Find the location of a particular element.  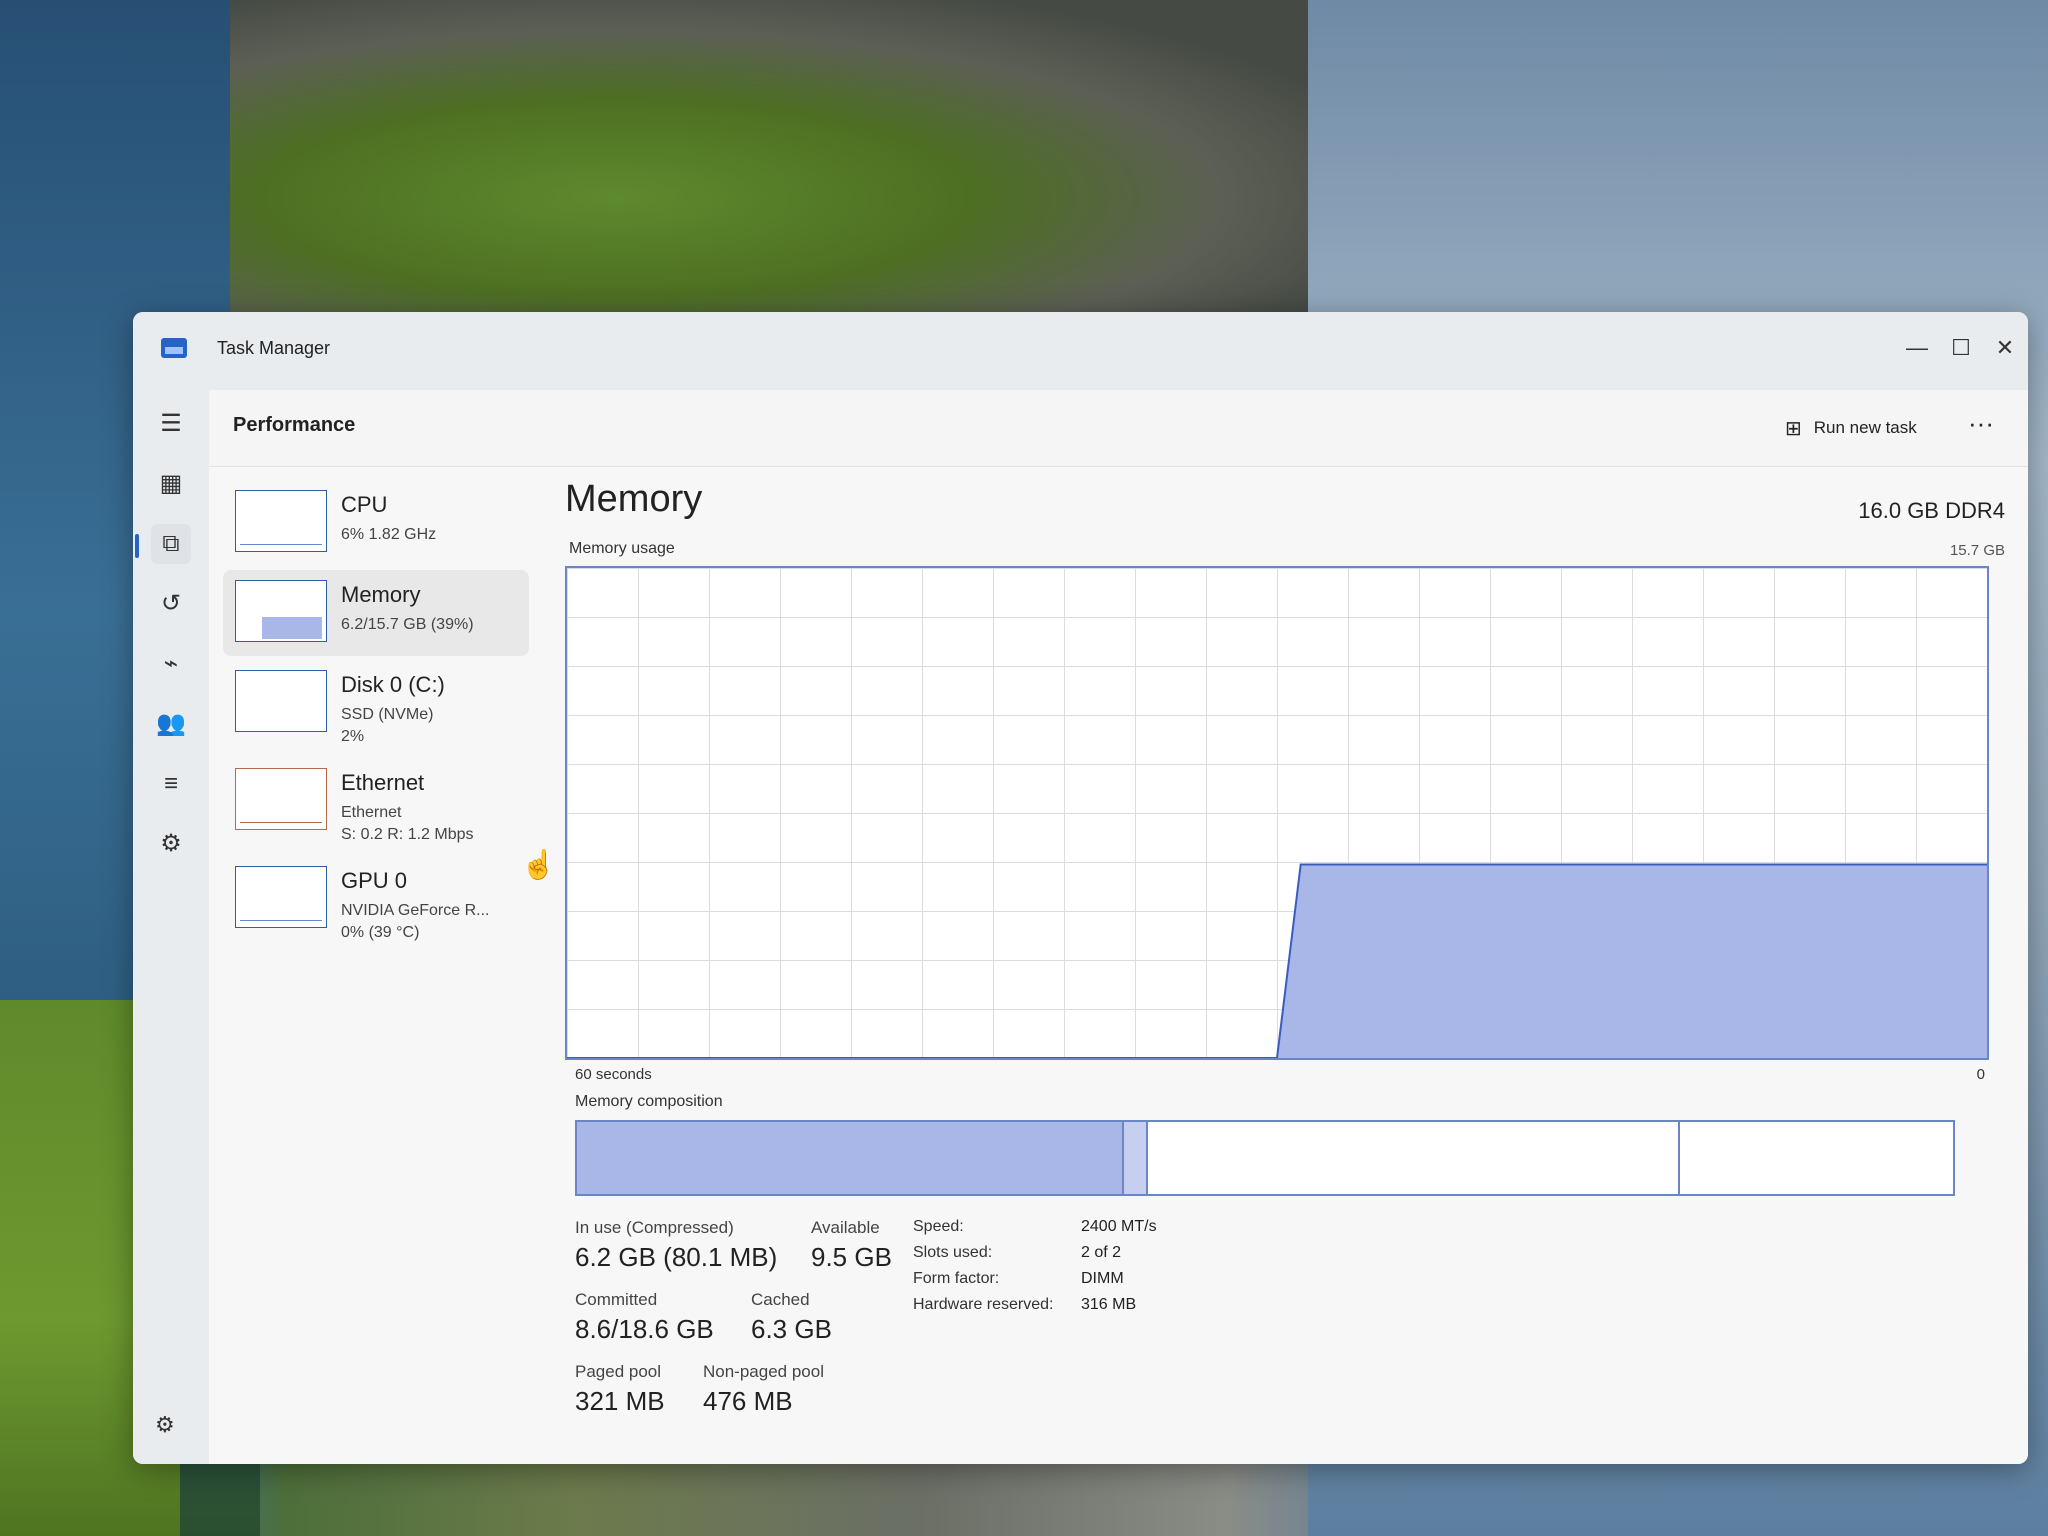

memory-composition-bar is located at coordinates (1265, 1158).